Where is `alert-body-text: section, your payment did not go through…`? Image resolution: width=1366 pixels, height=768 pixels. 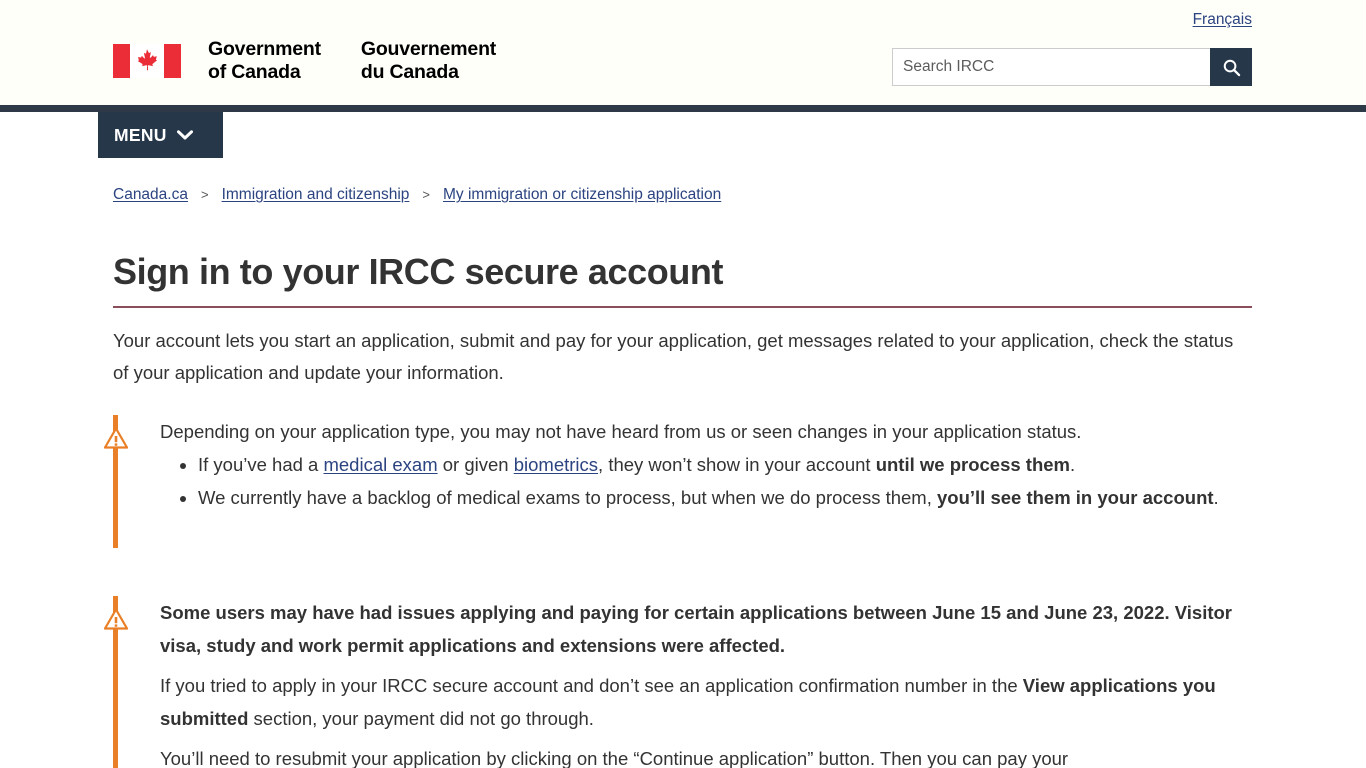
alert-body-text: section, your payment did not go through… is located at coordinates (421, 718).